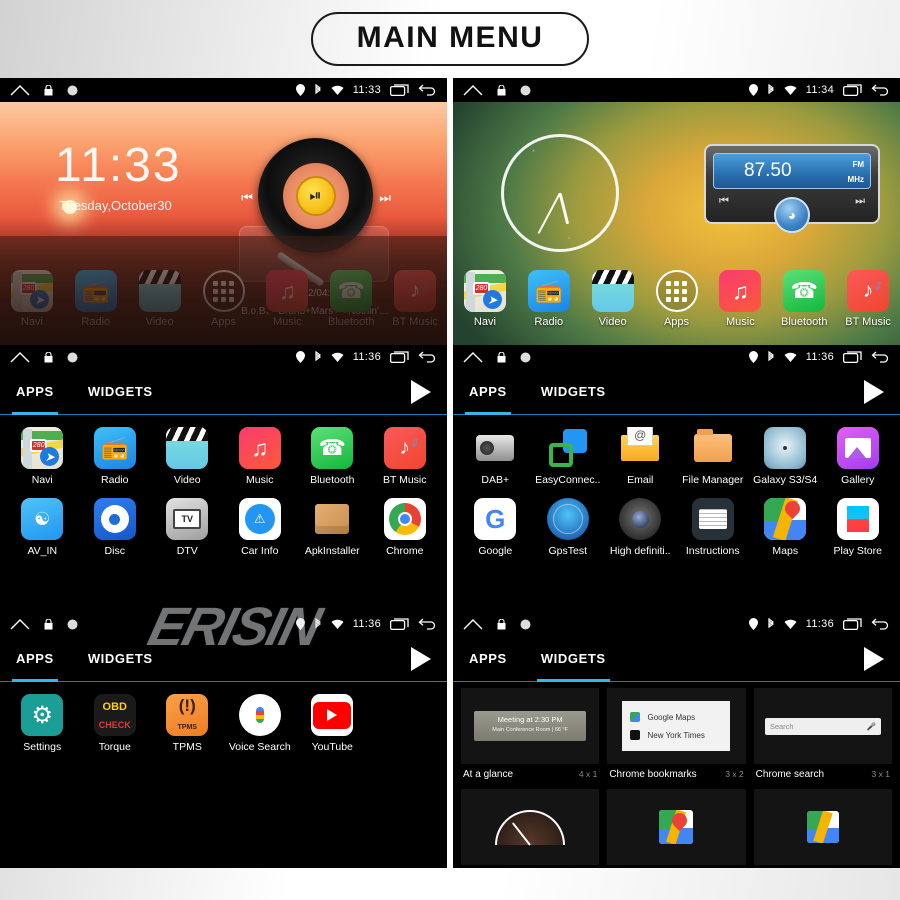  I want to click on app-item-file-manager: File Manager, so click(713, 456).